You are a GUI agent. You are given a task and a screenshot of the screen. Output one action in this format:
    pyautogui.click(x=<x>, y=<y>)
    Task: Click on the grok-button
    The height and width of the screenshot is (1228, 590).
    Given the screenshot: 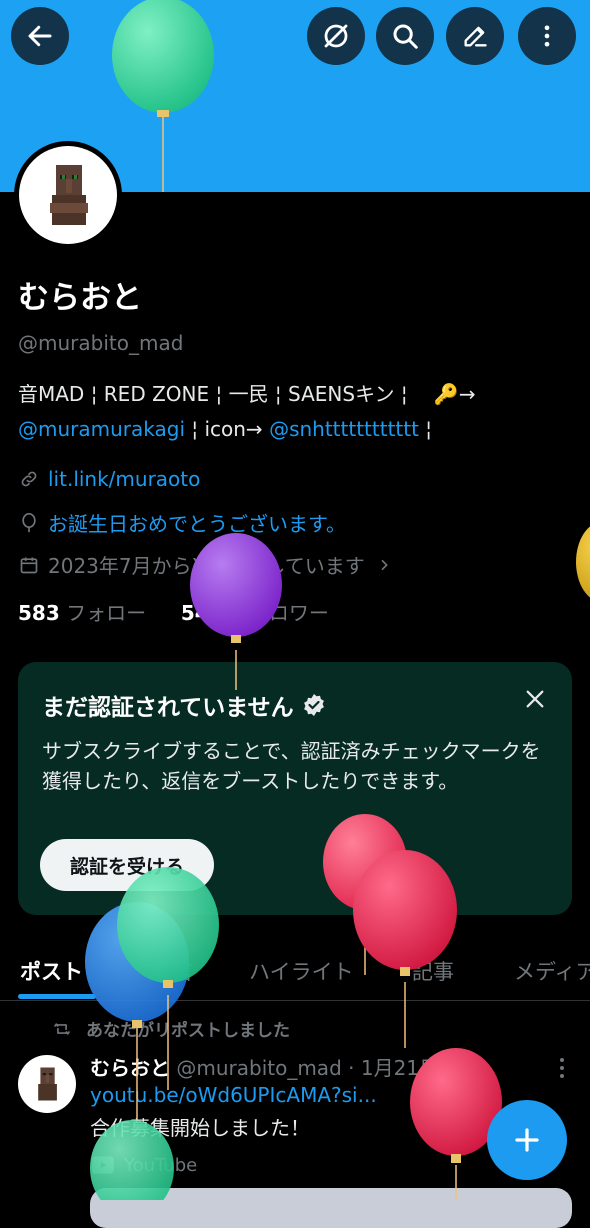 What is the action you would take?
    pyautogui.click(x=336, y=36)
    